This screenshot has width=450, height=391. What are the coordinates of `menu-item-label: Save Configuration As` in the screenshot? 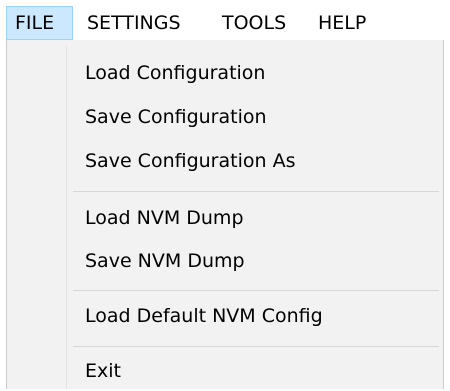 It's located at (190, 161).